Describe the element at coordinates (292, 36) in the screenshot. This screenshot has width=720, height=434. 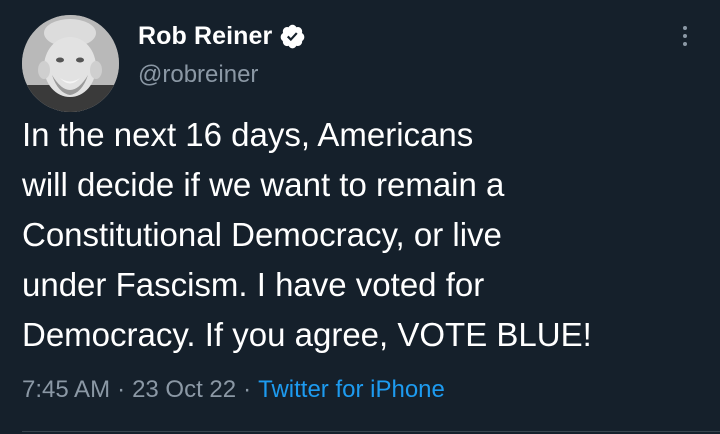
I see `verified-badge-icon` at that location.